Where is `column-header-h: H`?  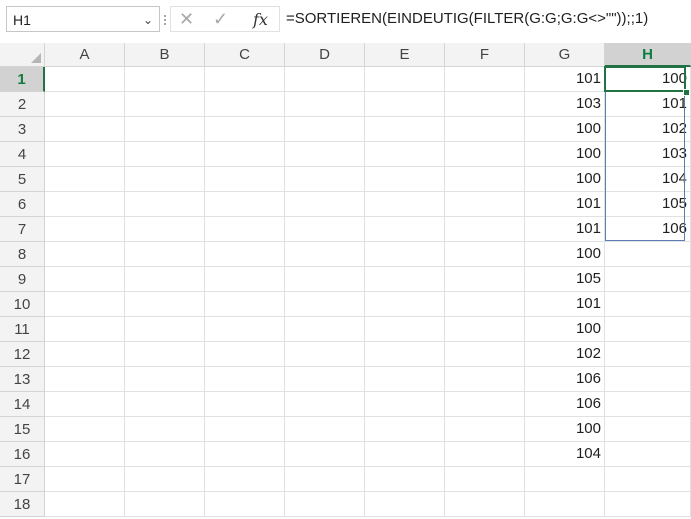 column-header-h: H is located at coordinates (648, 55).